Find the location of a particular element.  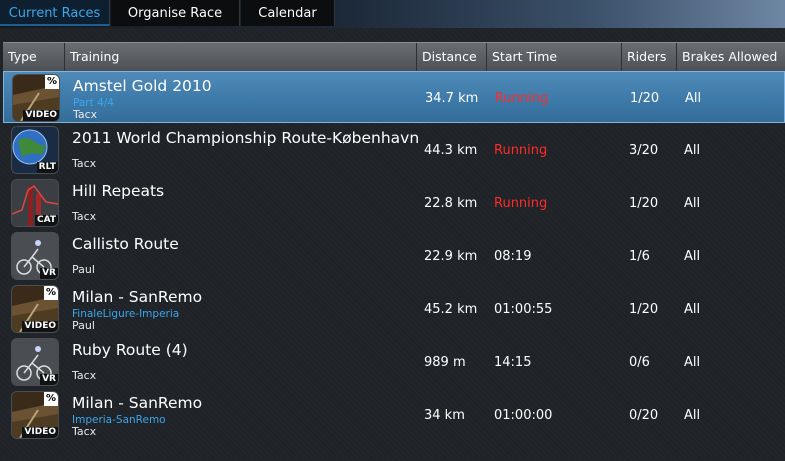

column-header-start-time: Start Time is located at coordinates (554, 57).